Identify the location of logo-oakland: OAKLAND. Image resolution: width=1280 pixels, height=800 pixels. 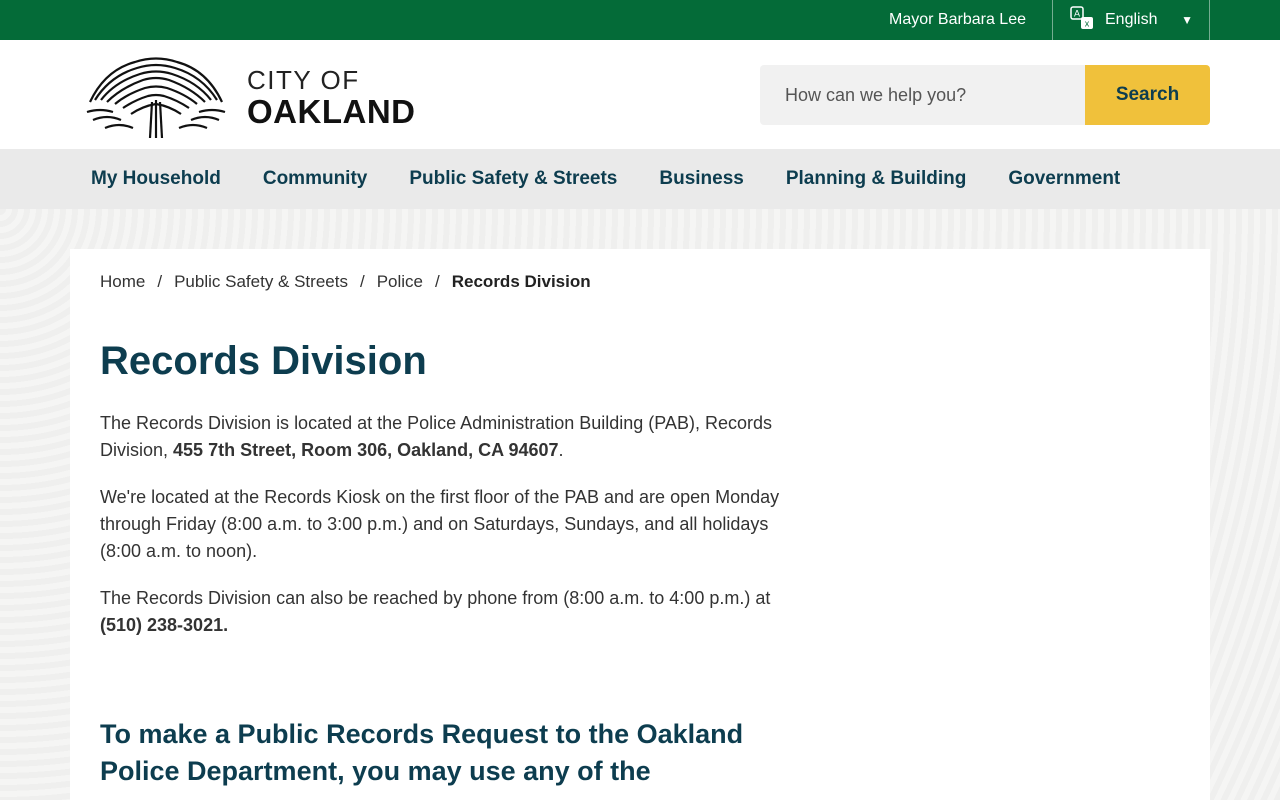
(331, 111).